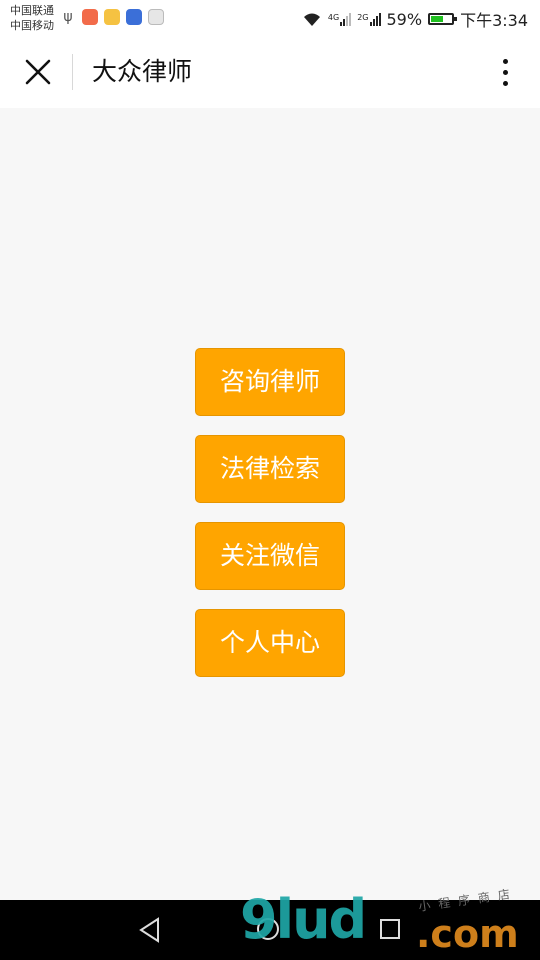 The image size is (540, 960). What do you see at coordinates (270, 18) in the screenshot?
I see `status-bar: 中国联通 中国移动 ψ 4G 2G 59% 下午3:34` at bounding box center [270, 18].